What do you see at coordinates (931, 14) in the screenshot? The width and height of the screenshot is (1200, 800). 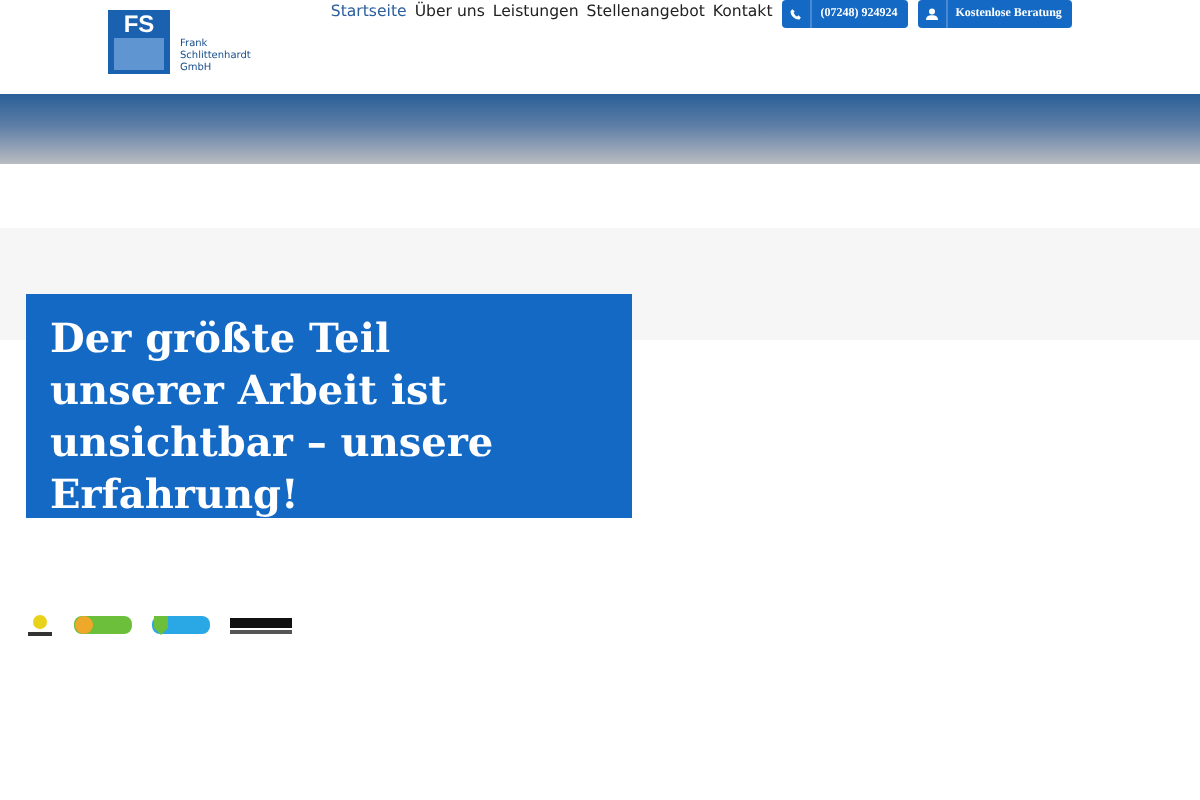 I see `person-icon` at bounding box center [931, 14].